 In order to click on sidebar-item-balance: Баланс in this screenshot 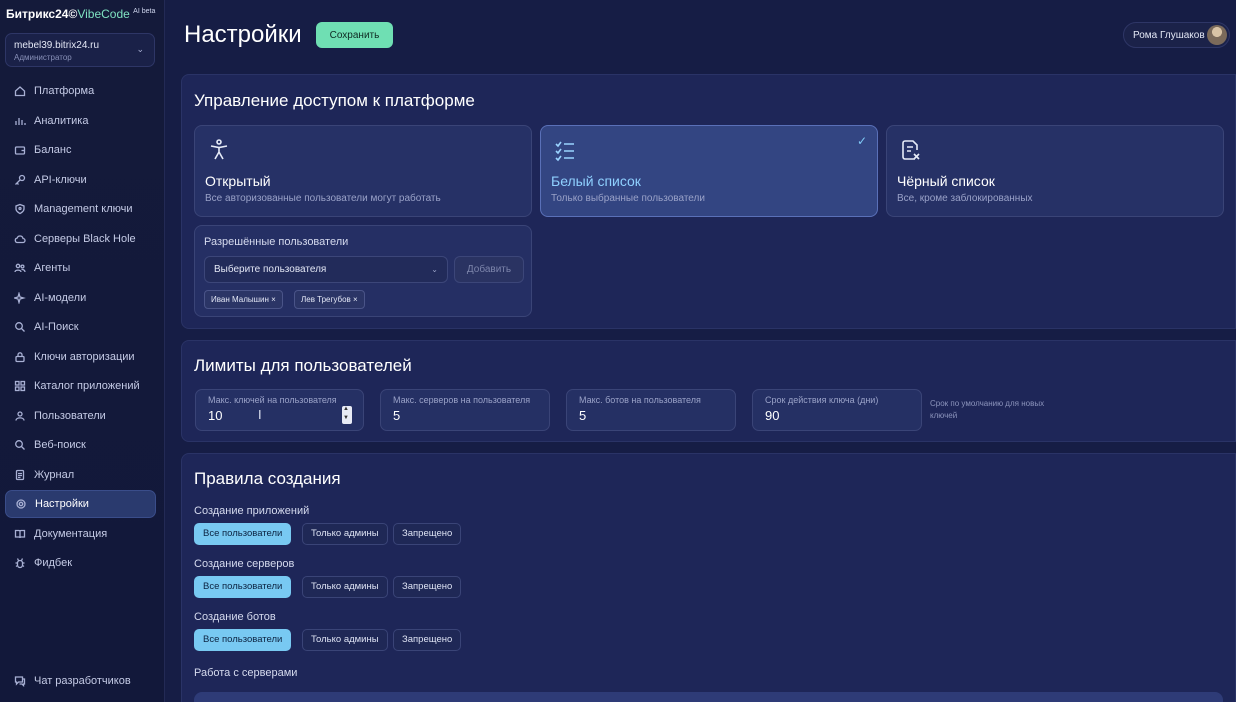, I will do `click(80, 150)`.